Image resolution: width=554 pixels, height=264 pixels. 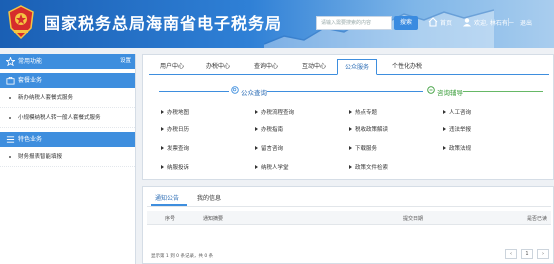 I want to click on section-title-consult: 咨询辅导, so click(x=450, y=93).